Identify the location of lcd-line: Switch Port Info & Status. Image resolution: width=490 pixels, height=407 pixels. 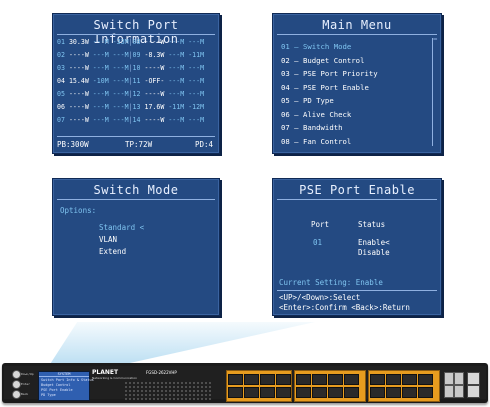
(67, 380).